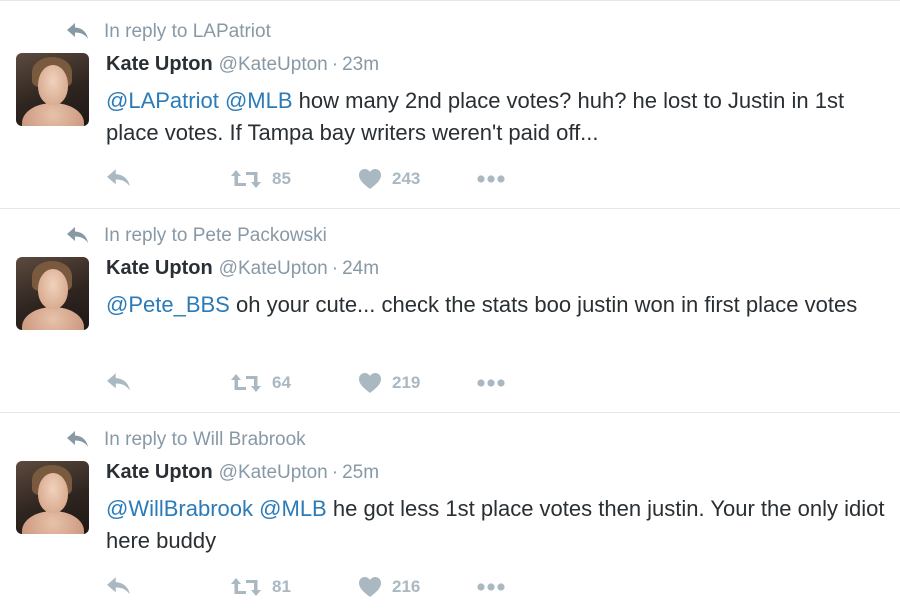 The height and width of the screenshot is (615, 900). I want to click on tweet-header: Kate Upton @KateUpton · 23m, so click(242, 64).